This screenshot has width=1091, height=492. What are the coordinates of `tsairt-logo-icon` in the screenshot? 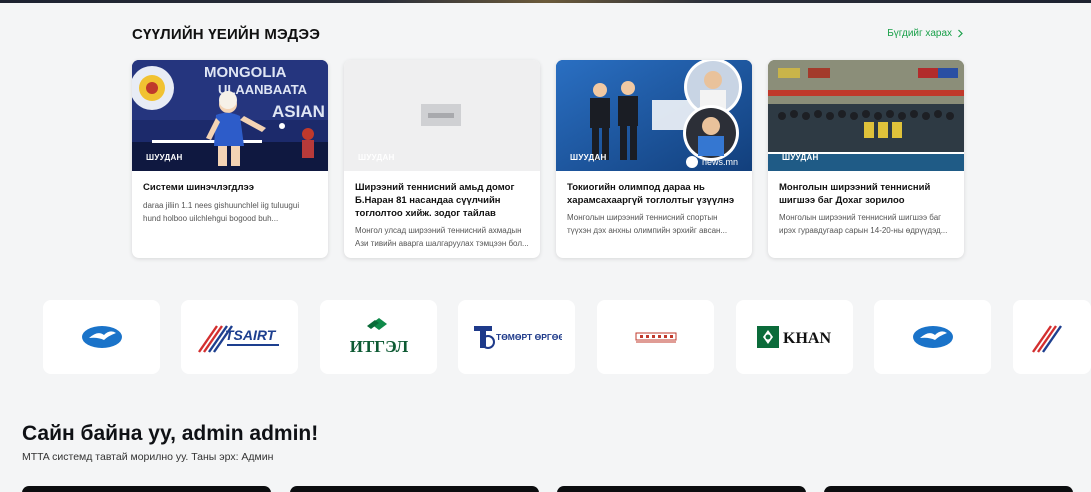 It's located at (1047, 339).